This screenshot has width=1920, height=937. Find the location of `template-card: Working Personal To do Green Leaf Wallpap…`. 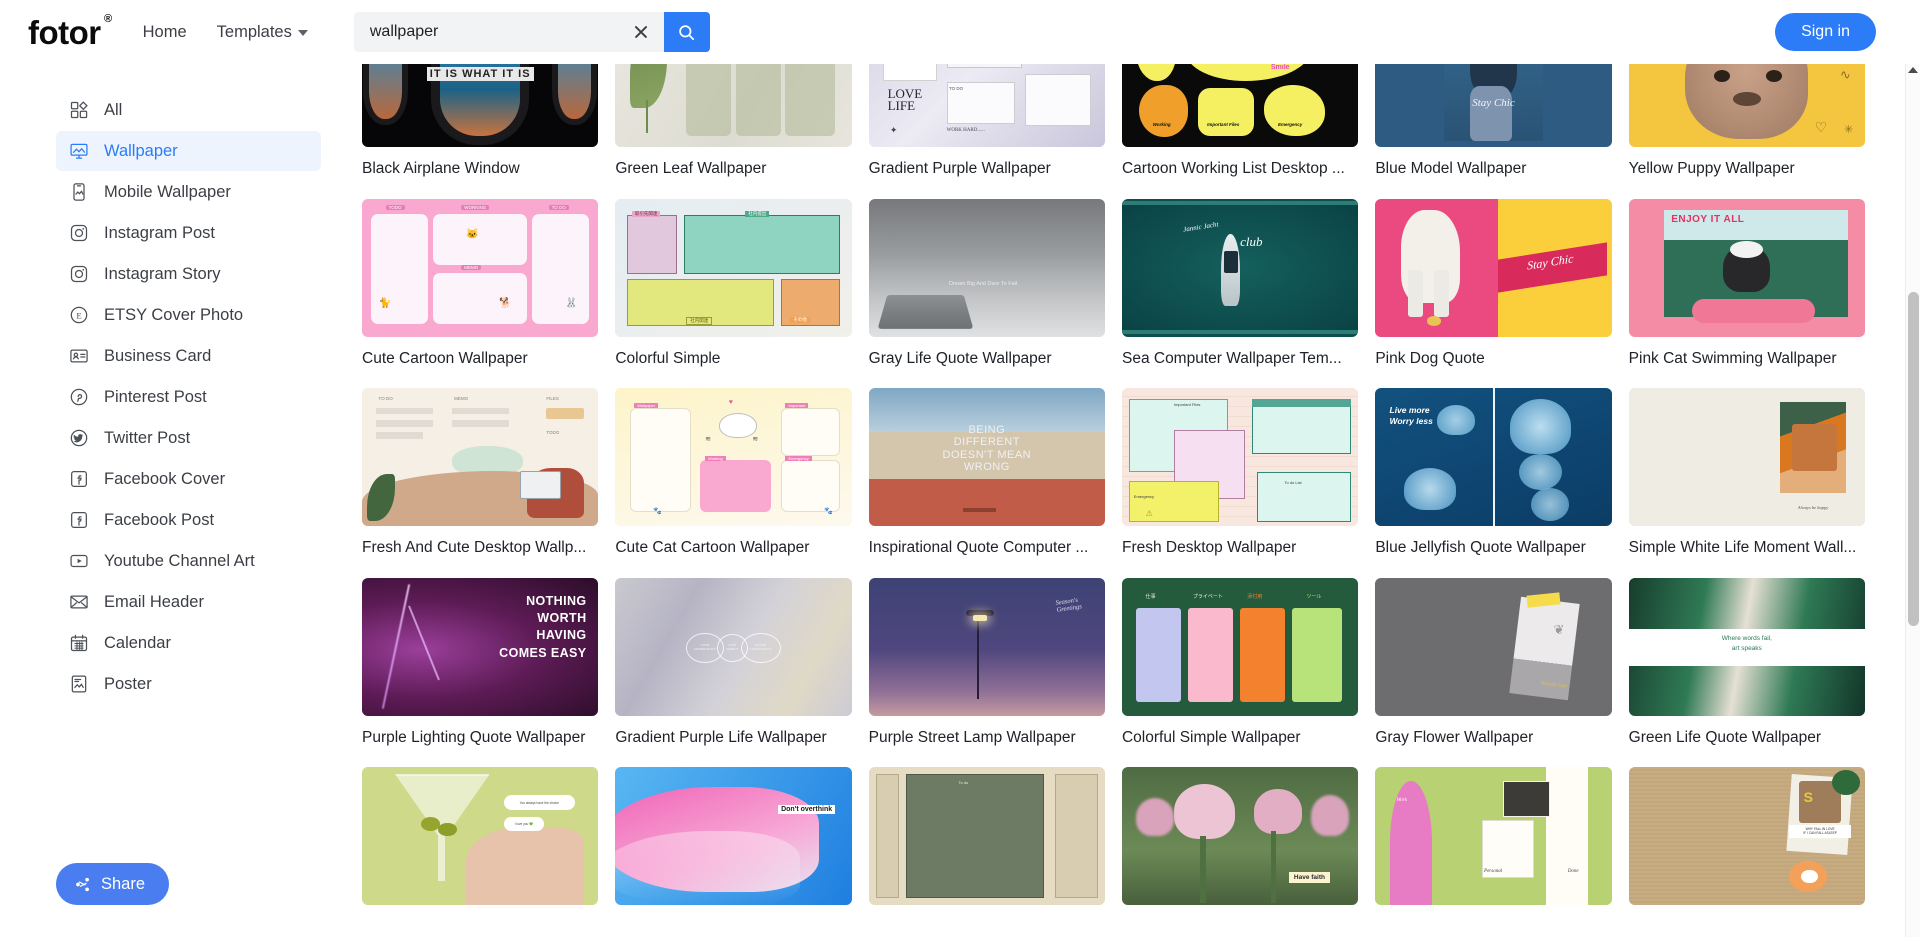

template-card: Working Personal To do Green Leaf Wallpap… is located at coordinates (733, 131).